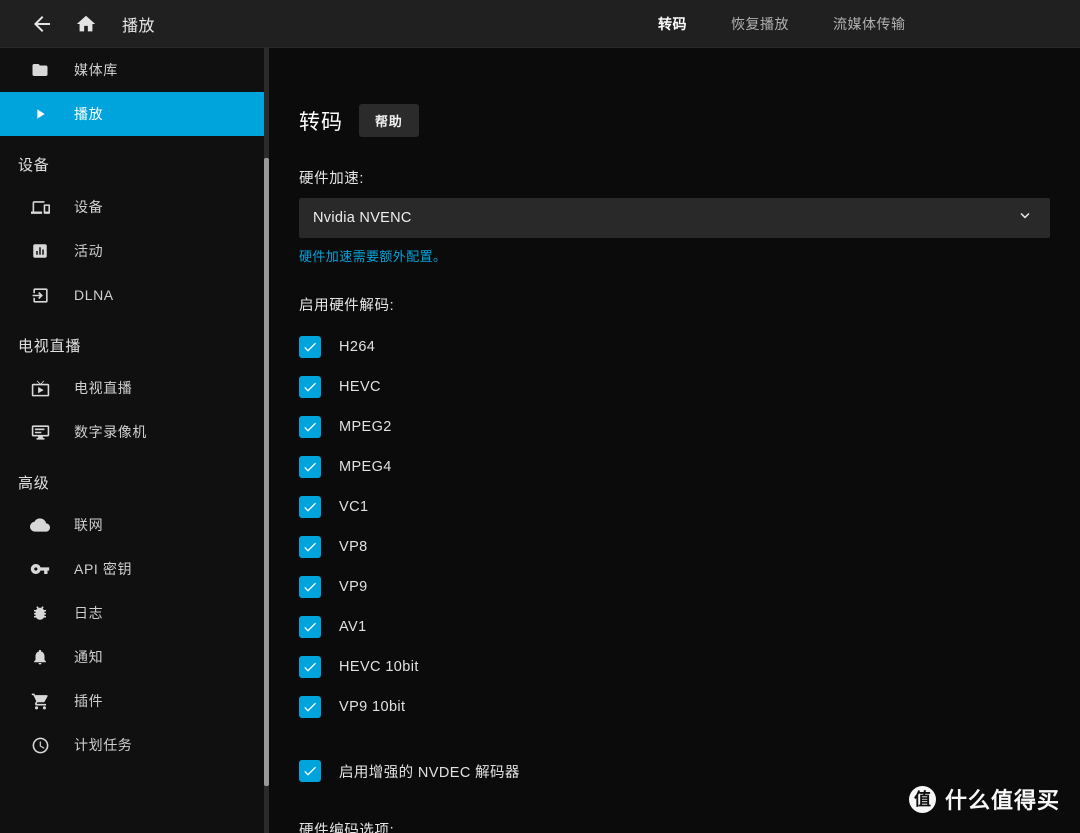  I want to click on live-tv-icon, so click(40, 388).